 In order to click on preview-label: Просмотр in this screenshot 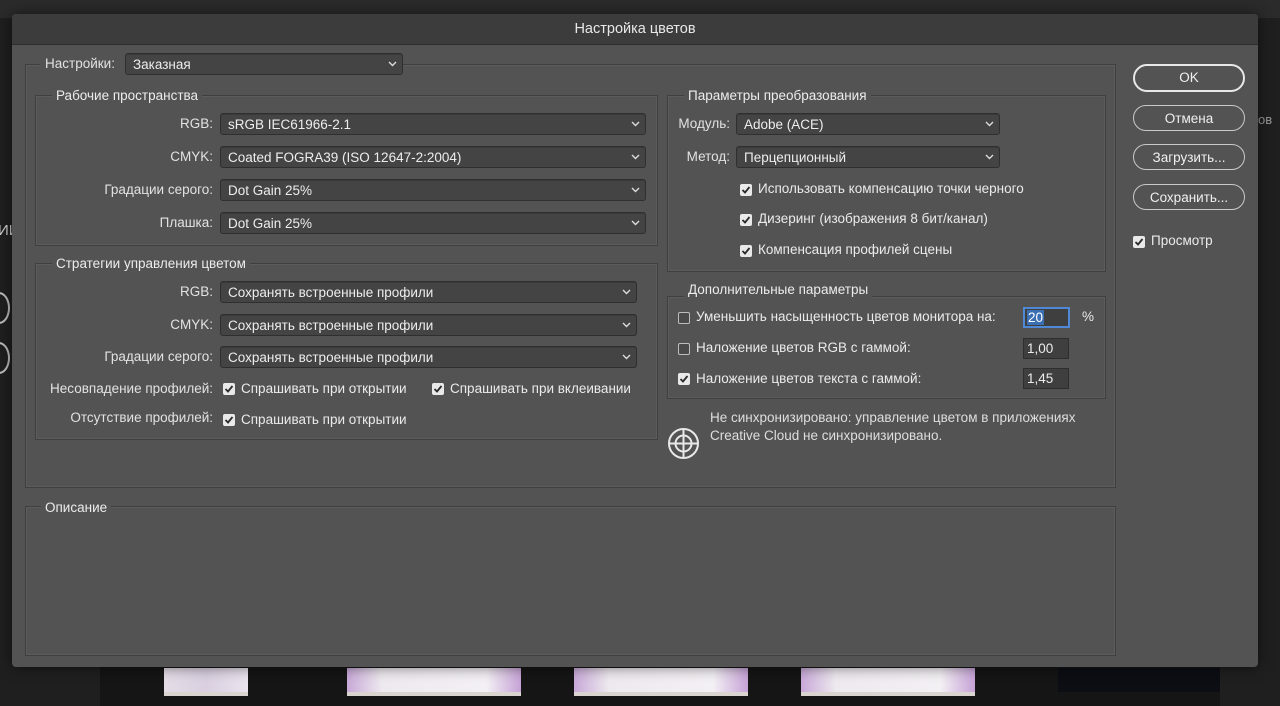, I will do `click(1182, 240)`.